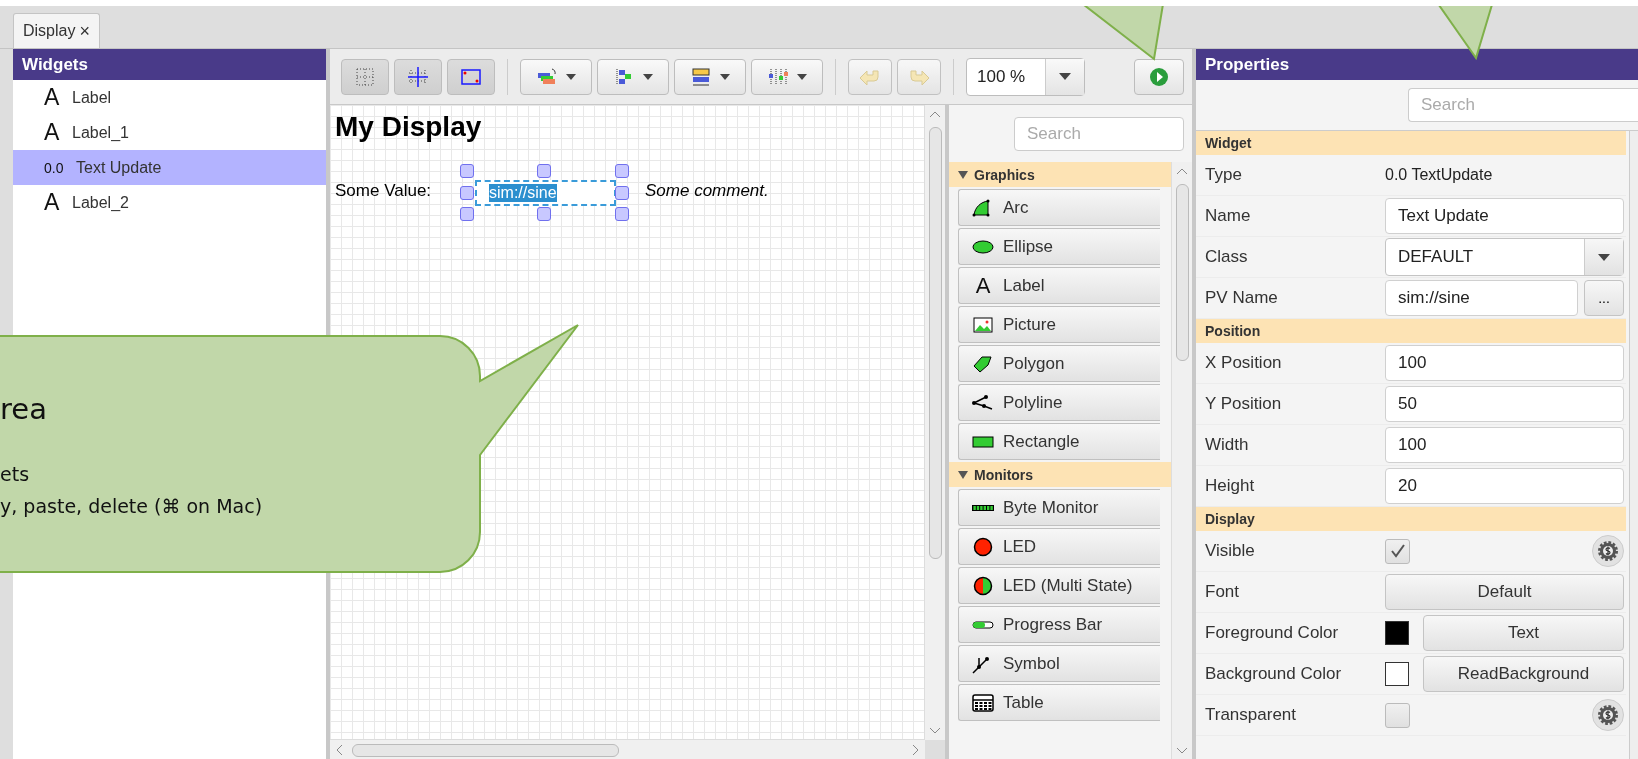 The image size is (1638, 759). Describe the element at coordinates (1504, 592) in the screenshot. I see `font-button: Default` at that location.